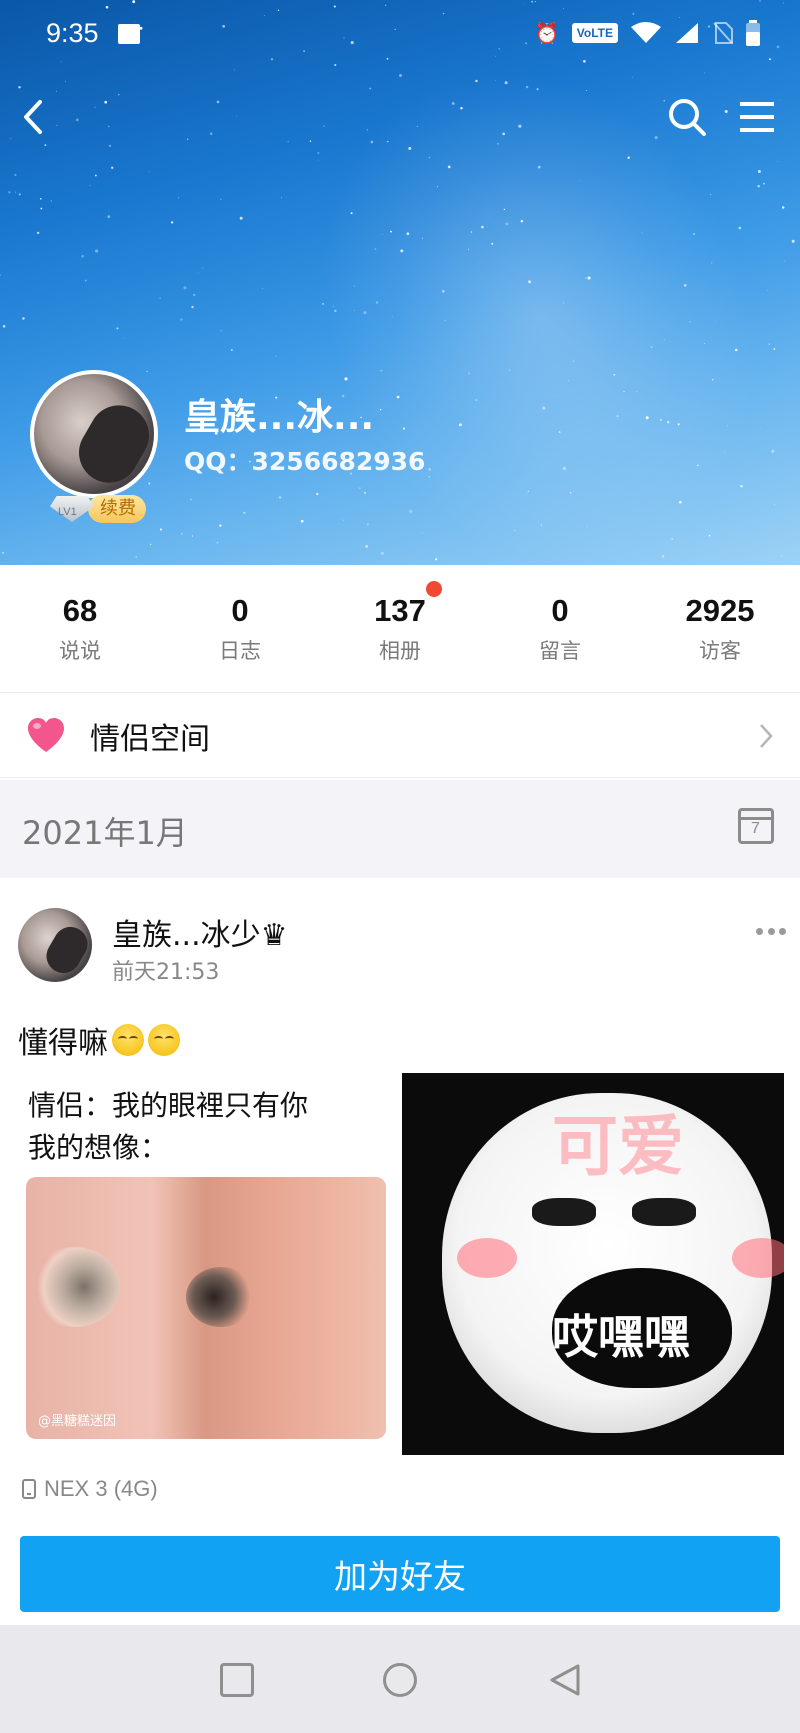  I want to click on meme-bottom-text: 哎嘿嘿, so click(621, 1337).